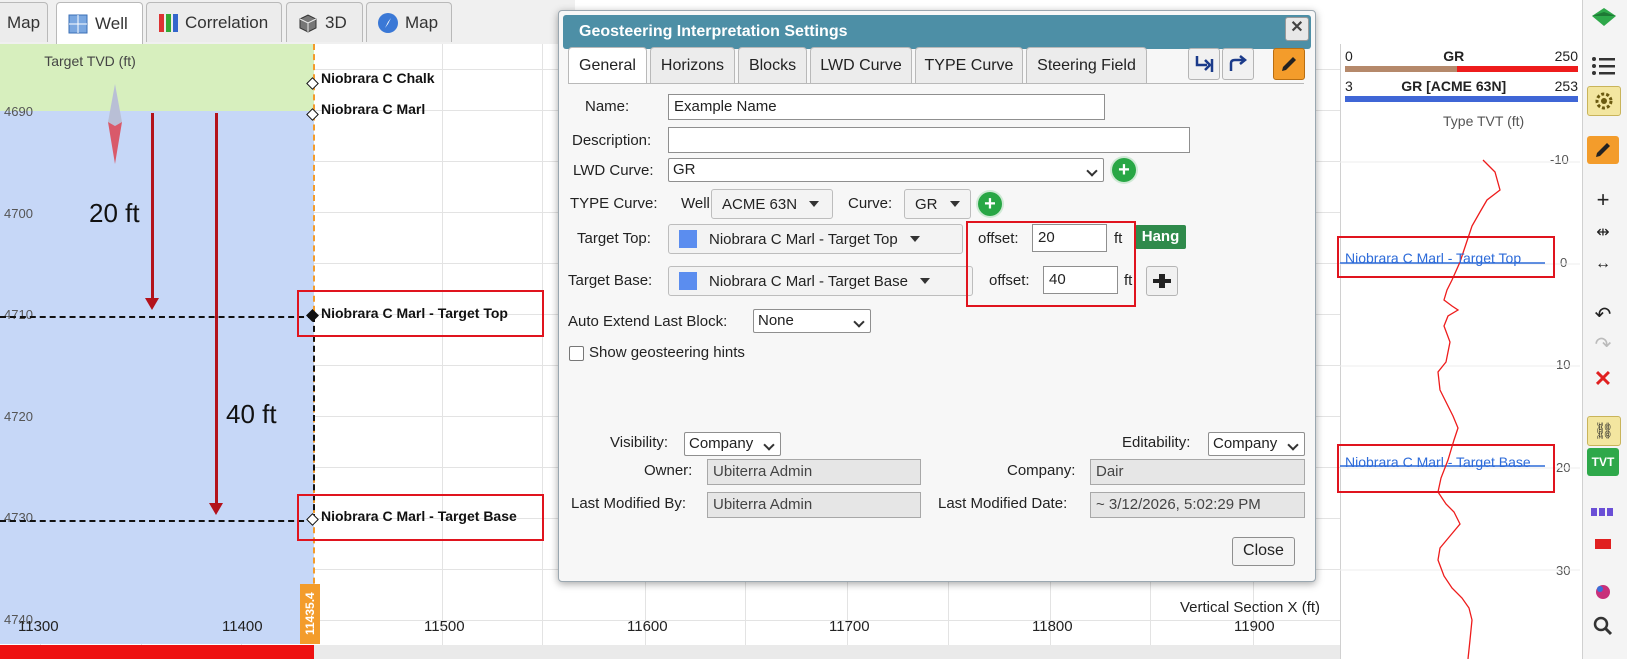 This screenshot has width=1627, height=659. What do you see at coordinates (1603, 150) in the screenshot?
I see `edit-pencil-icon` at bounding box center [1603, 150].